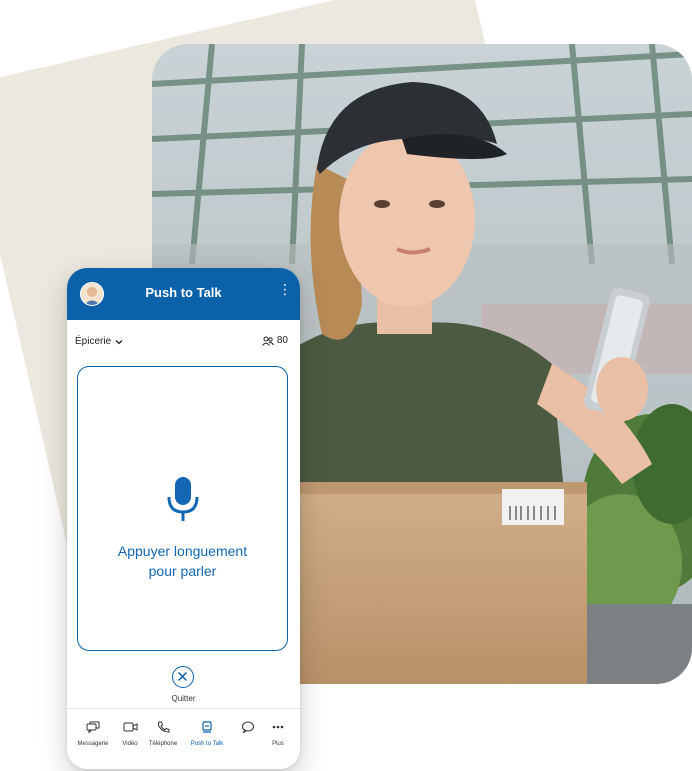 This screenshot has width=692, height=771. Describe the element at coordinates (183, 341) in the screenshot. I see `channel-row: Épicerie 80` at that location.